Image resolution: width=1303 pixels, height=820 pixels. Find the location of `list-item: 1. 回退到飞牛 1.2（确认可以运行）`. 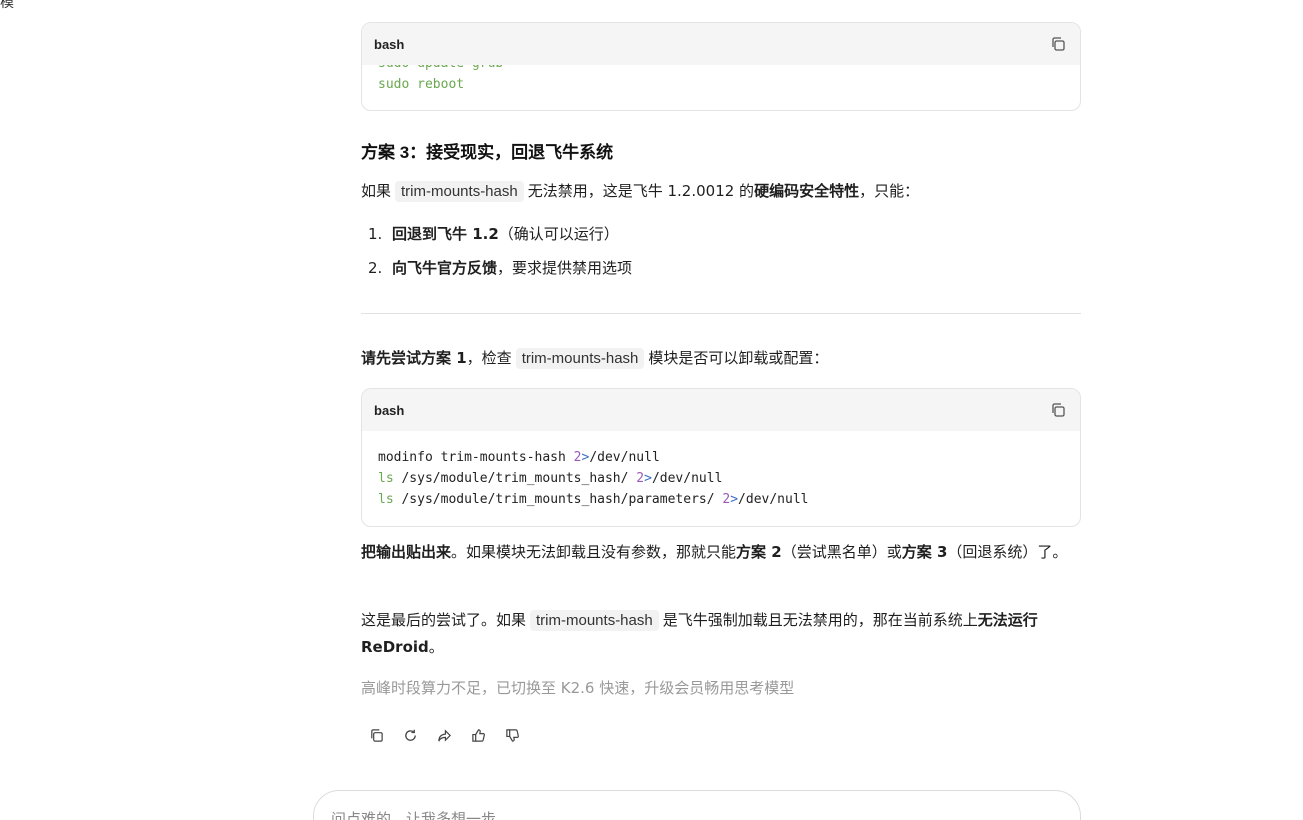

list-item: 1. 回退到飞牛 1.2（确认可以运行） is located at coordinates (496, 238).